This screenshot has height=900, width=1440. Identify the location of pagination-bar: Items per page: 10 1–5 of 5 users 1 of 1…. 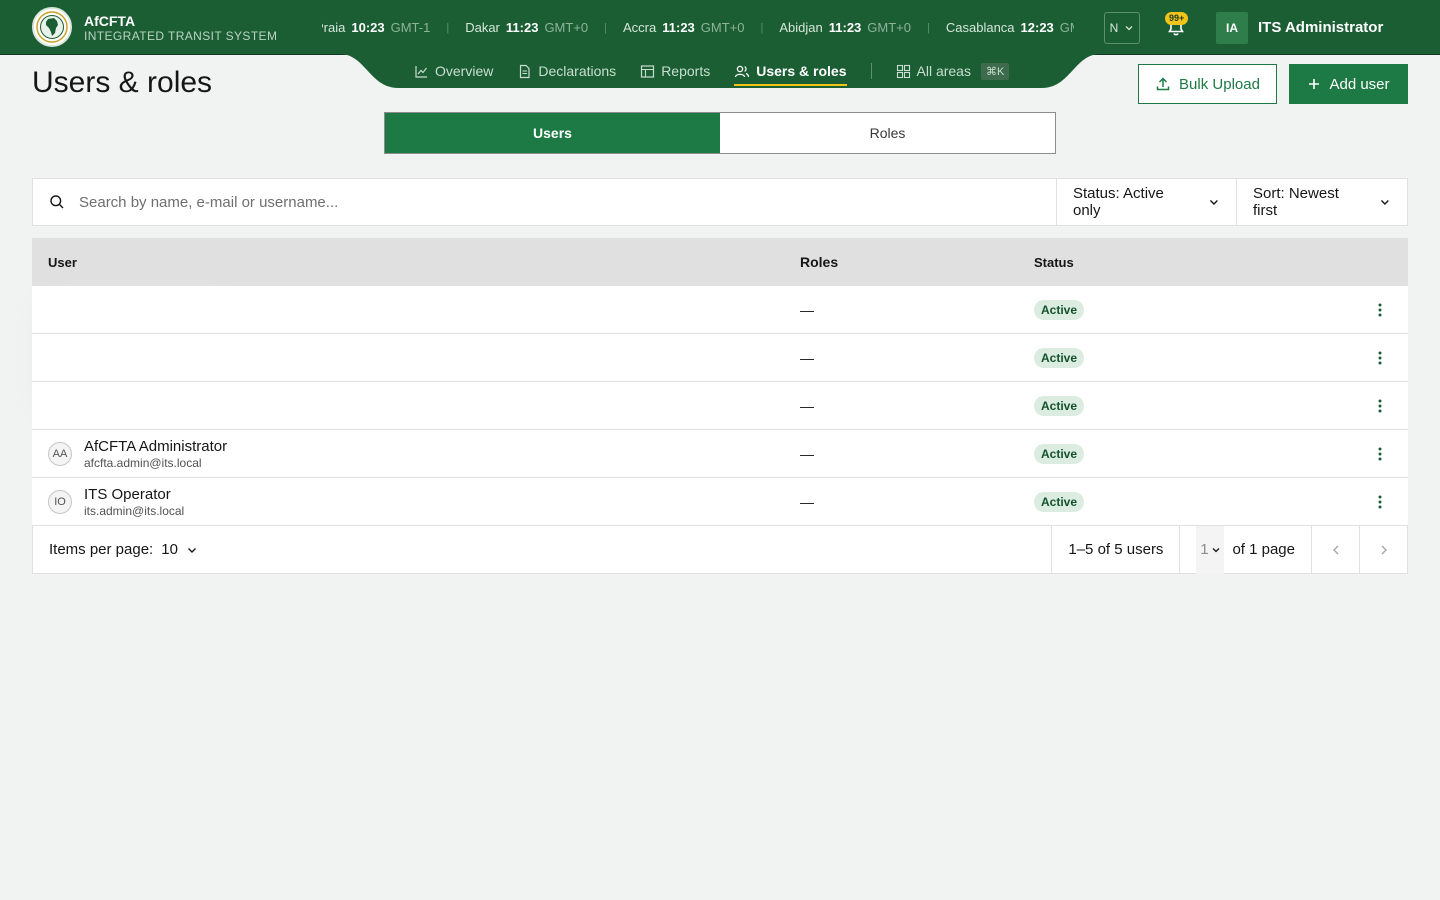
(720, 549).